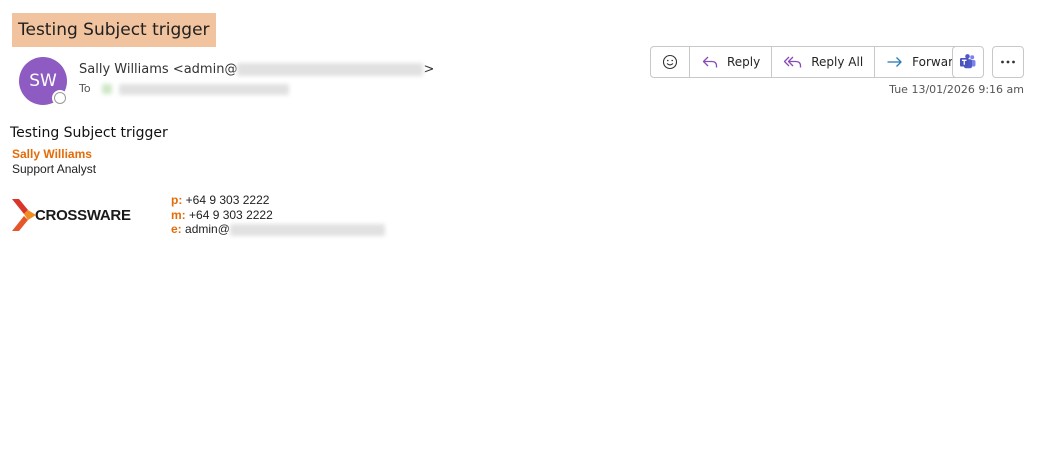  I want to click on reply-all-label: Reply All, so click(837, 62).